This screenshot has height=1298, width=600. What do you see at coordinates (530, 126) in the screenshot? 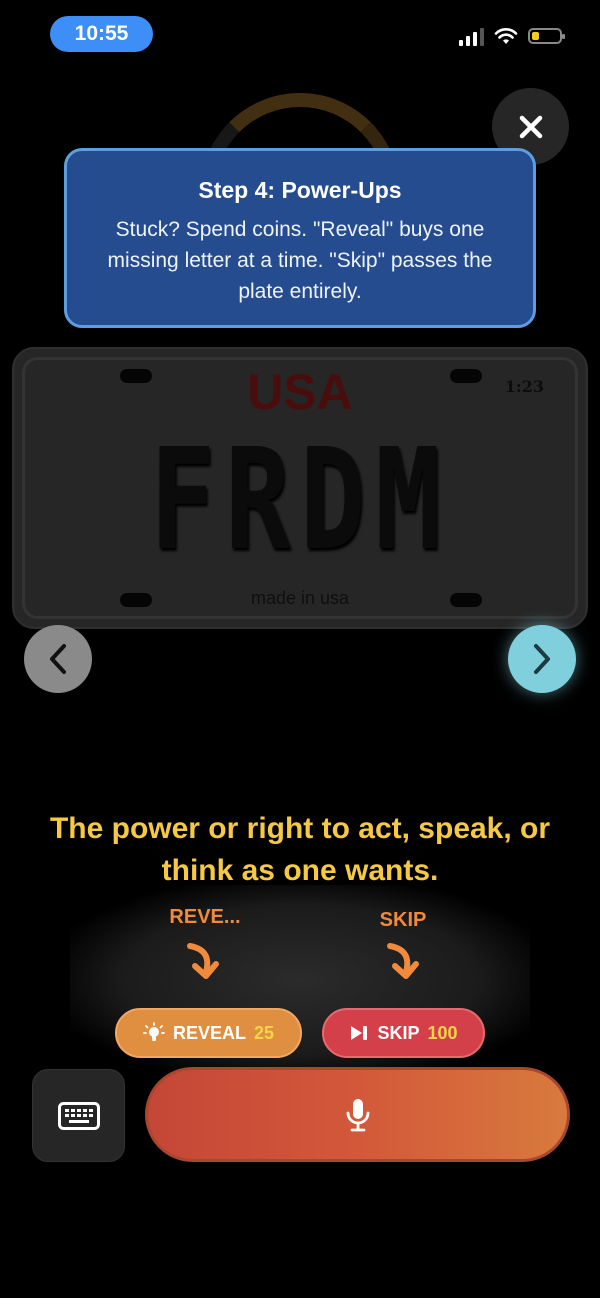
I see `close-icon` at bounding box center [530, 126].